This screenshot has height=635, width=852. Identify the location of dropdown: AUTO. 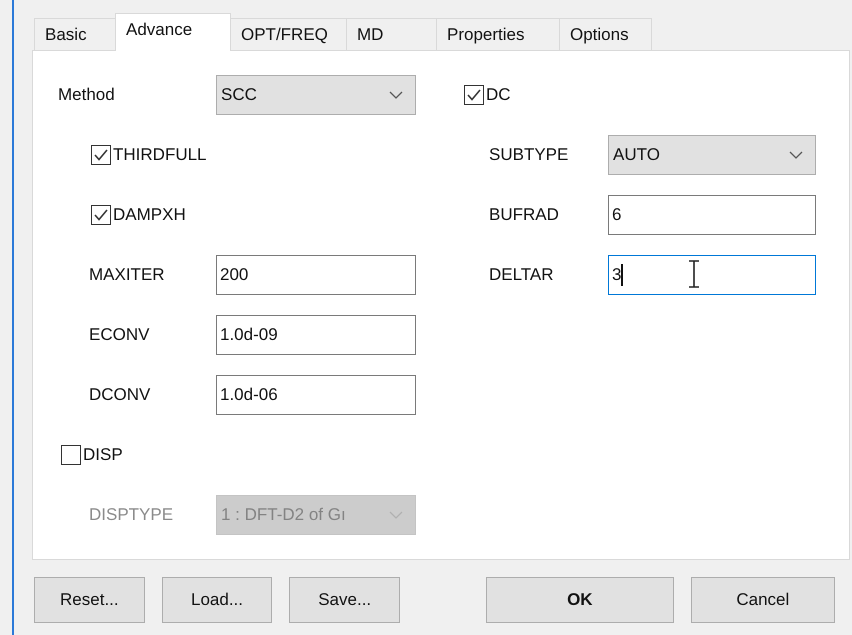
(712, 155).